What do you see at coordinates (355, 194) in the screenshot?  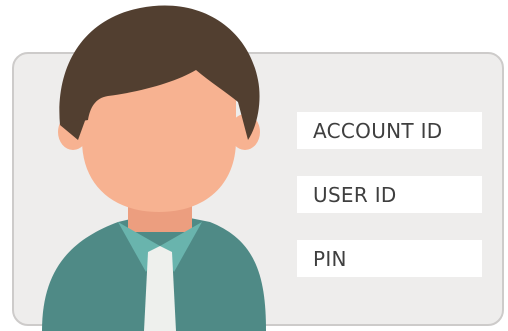 I see `user-id-label: USER ID` at bounding box center [355, 194].